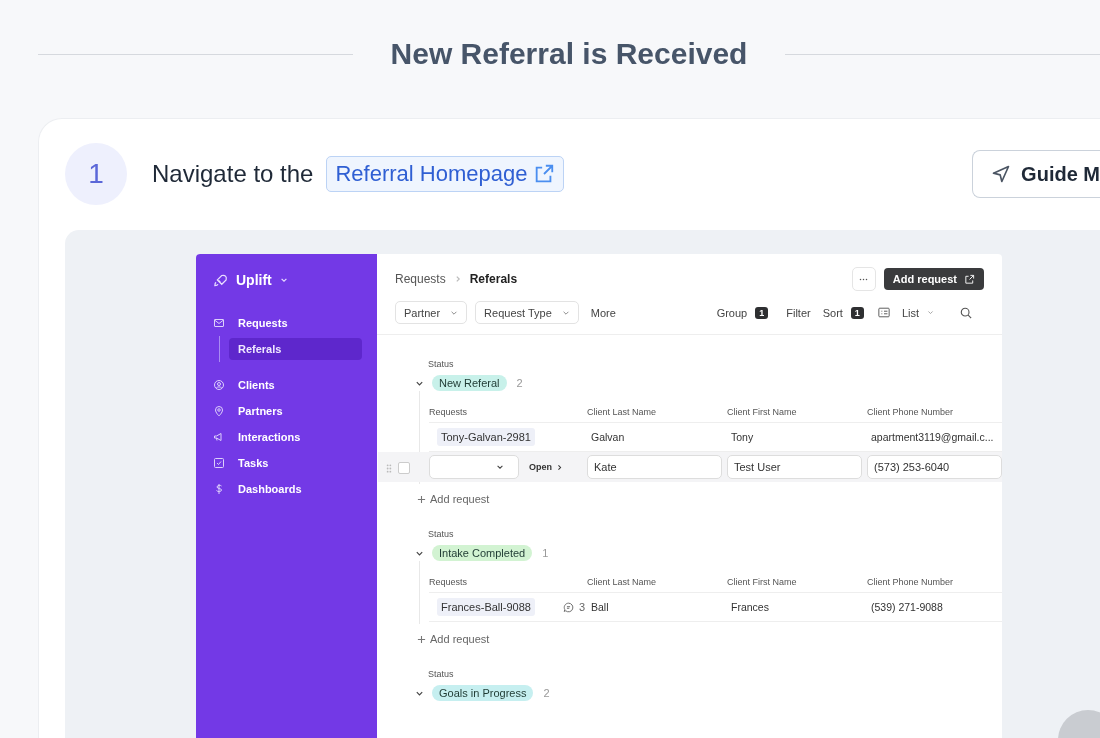 The height and width of the screenshot is (738, 1100). I want to click on toolbar-button: Sort, so click(832, 312).